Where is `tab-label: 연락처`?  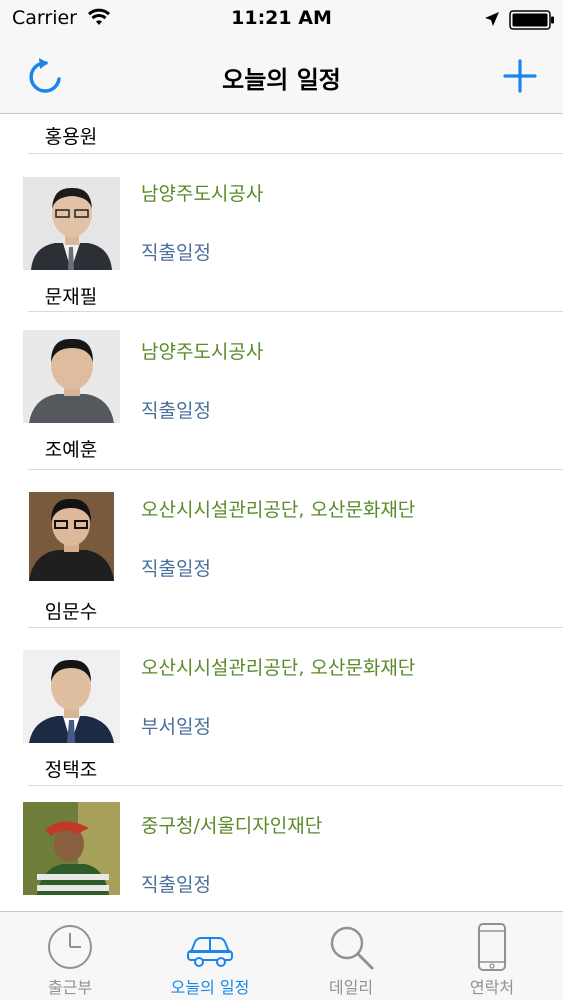 tab-label: 연락처 is located at coordinates (492, 987).